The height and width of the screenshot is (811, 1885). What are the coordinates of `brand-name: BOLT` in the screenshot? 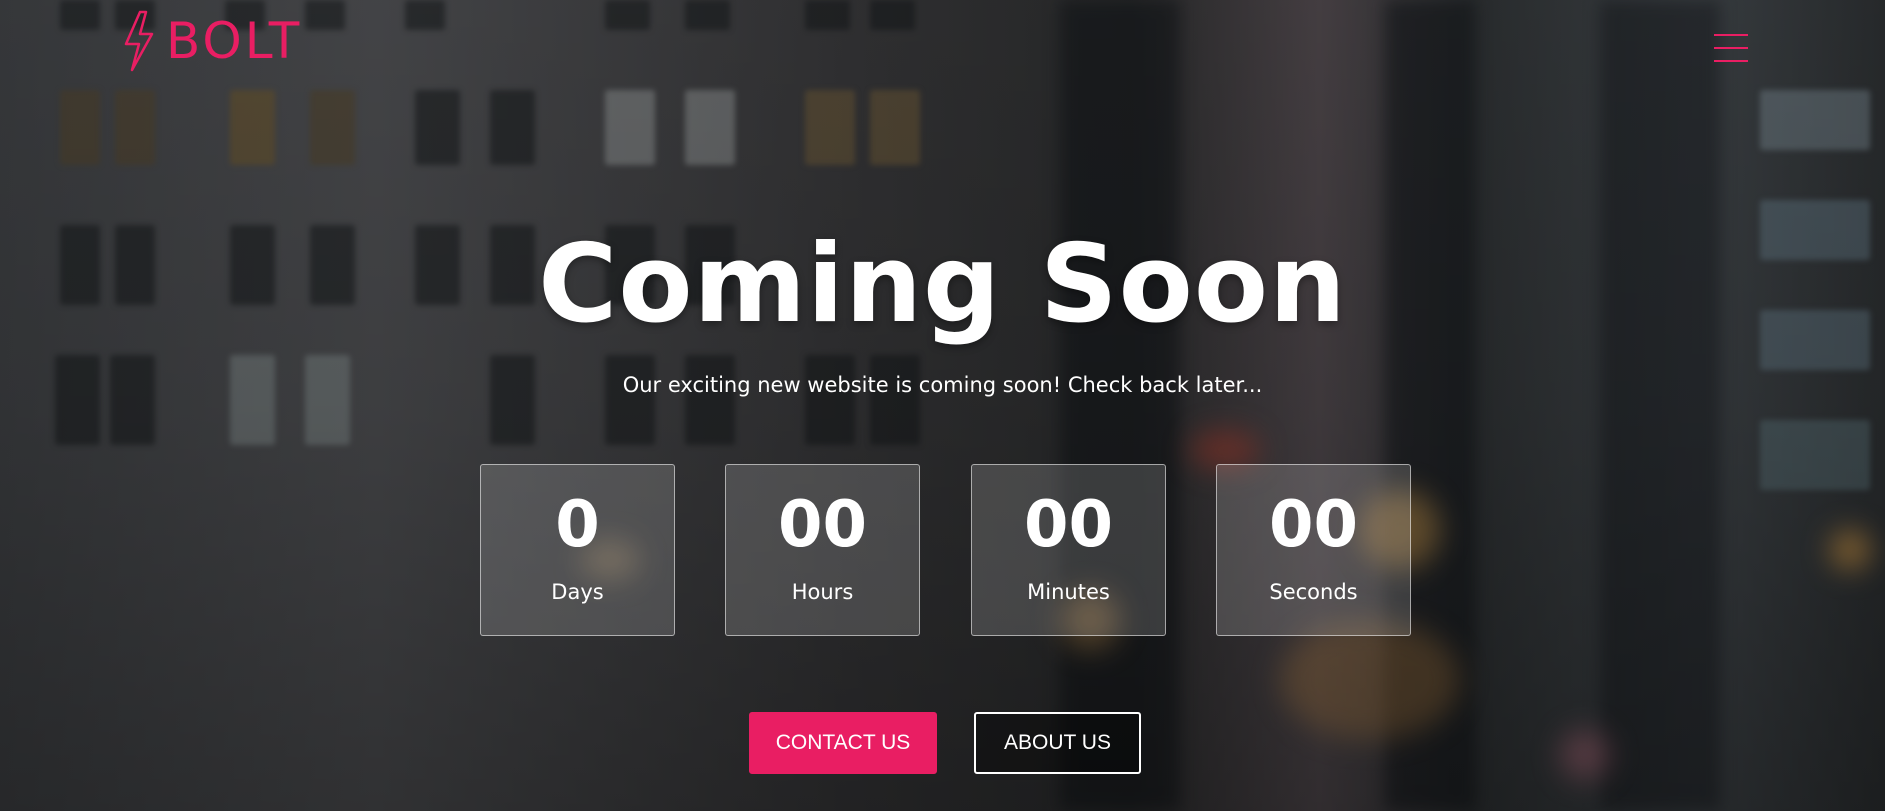 It's located at (234, 41).